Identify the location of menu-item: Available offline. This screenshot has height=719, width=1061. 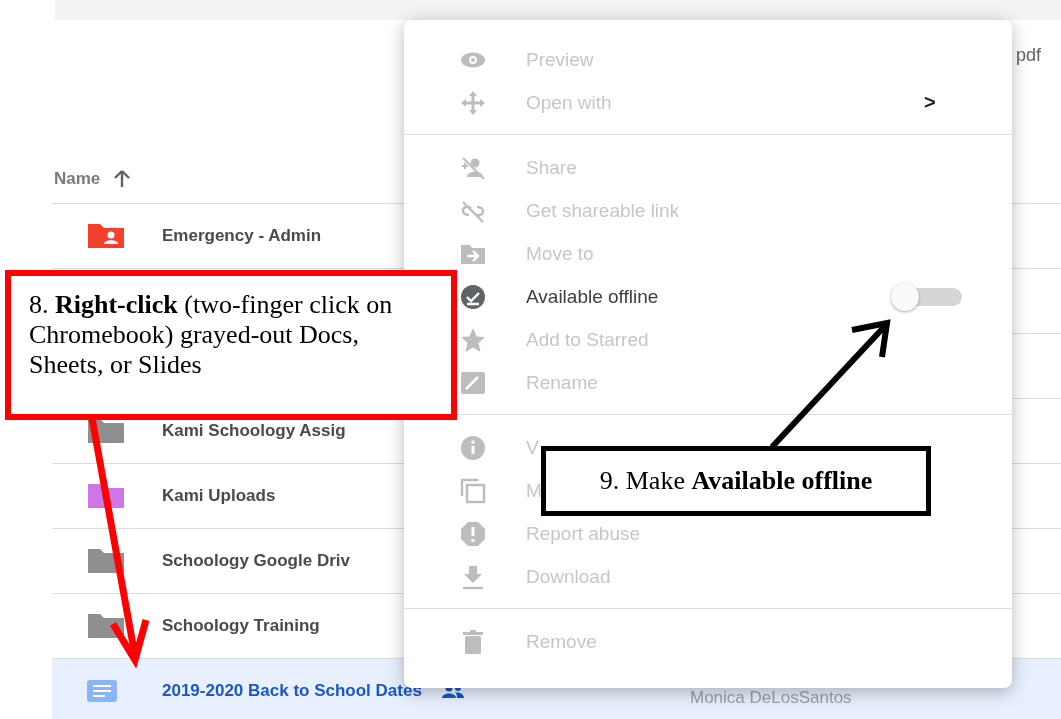
(559, 296).